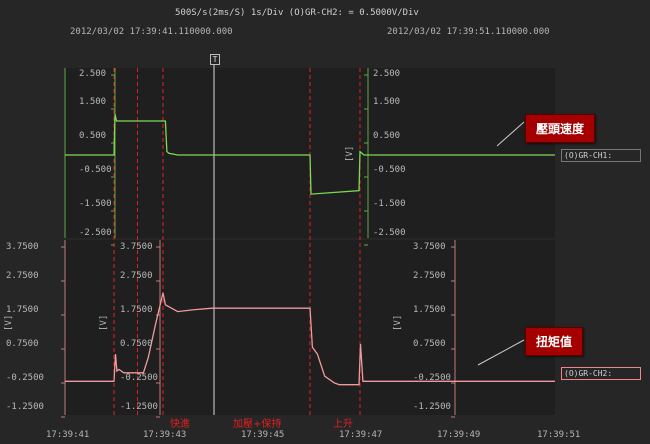 The height and width of the screenshot is (444, 650). I want to click on ch1-tick-left: 1.500, so click(93, 102).